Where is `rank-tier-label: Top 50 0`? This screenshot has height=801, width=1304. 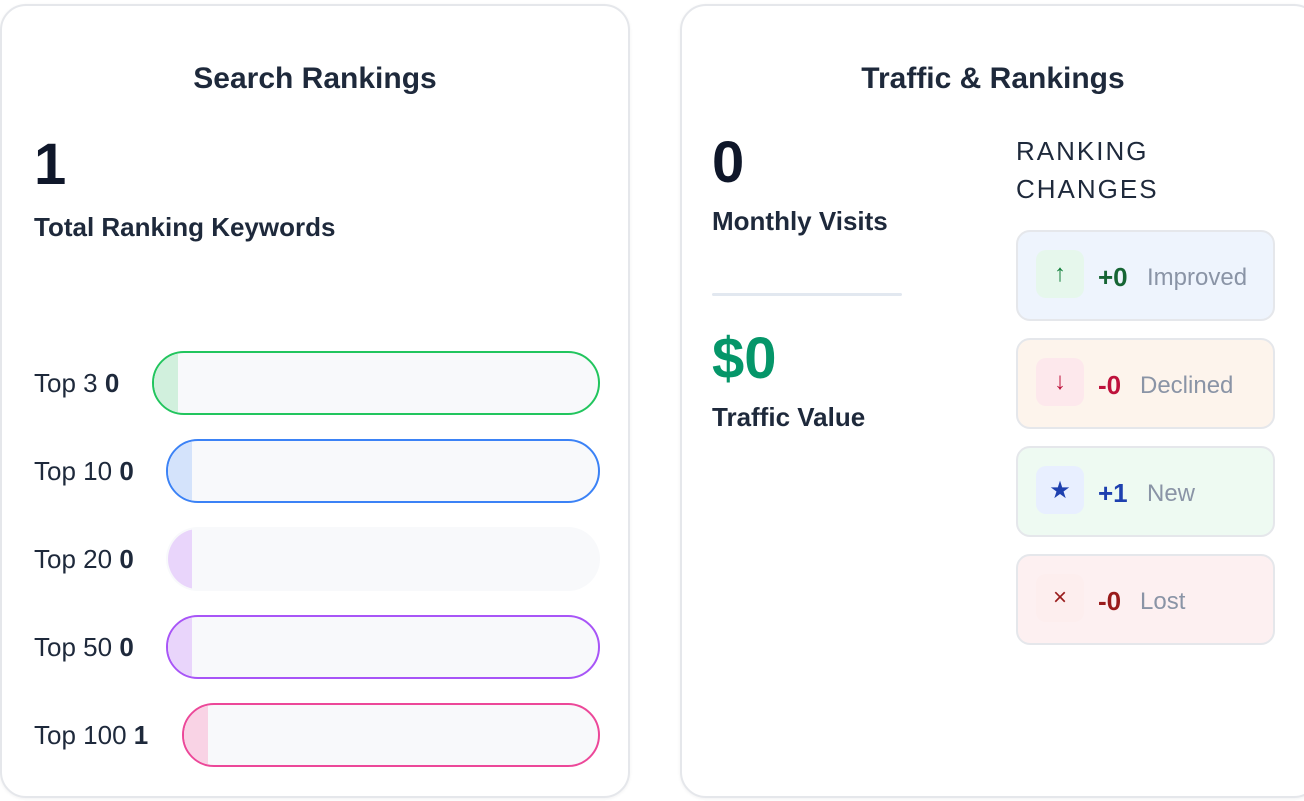
rank-tier-label: Top 50 0 is located at coordinates (84, 647).